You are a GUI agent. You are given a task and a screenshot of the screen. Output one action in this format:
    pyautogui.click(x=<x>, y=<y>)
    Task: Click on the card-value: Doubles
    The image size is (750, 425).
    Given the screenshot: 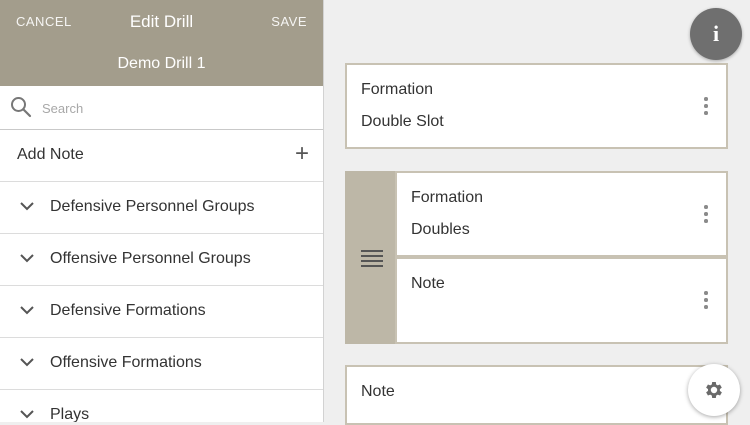 What is the action you would take?
    pyautogui.click(x=440, y=229)
    